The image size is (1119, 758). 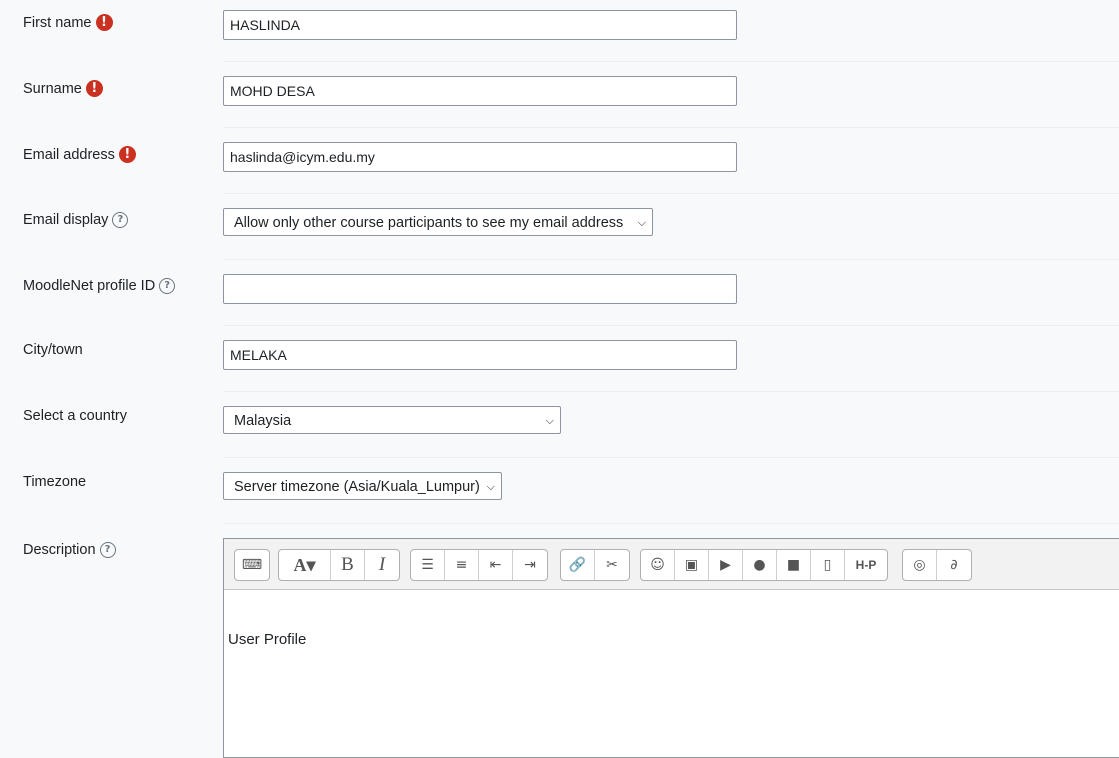 What do you see at coordinates (392, 420) in the screenshot?
I see `country-select: Malaysia ⌵` at bounding box center [392, 420].